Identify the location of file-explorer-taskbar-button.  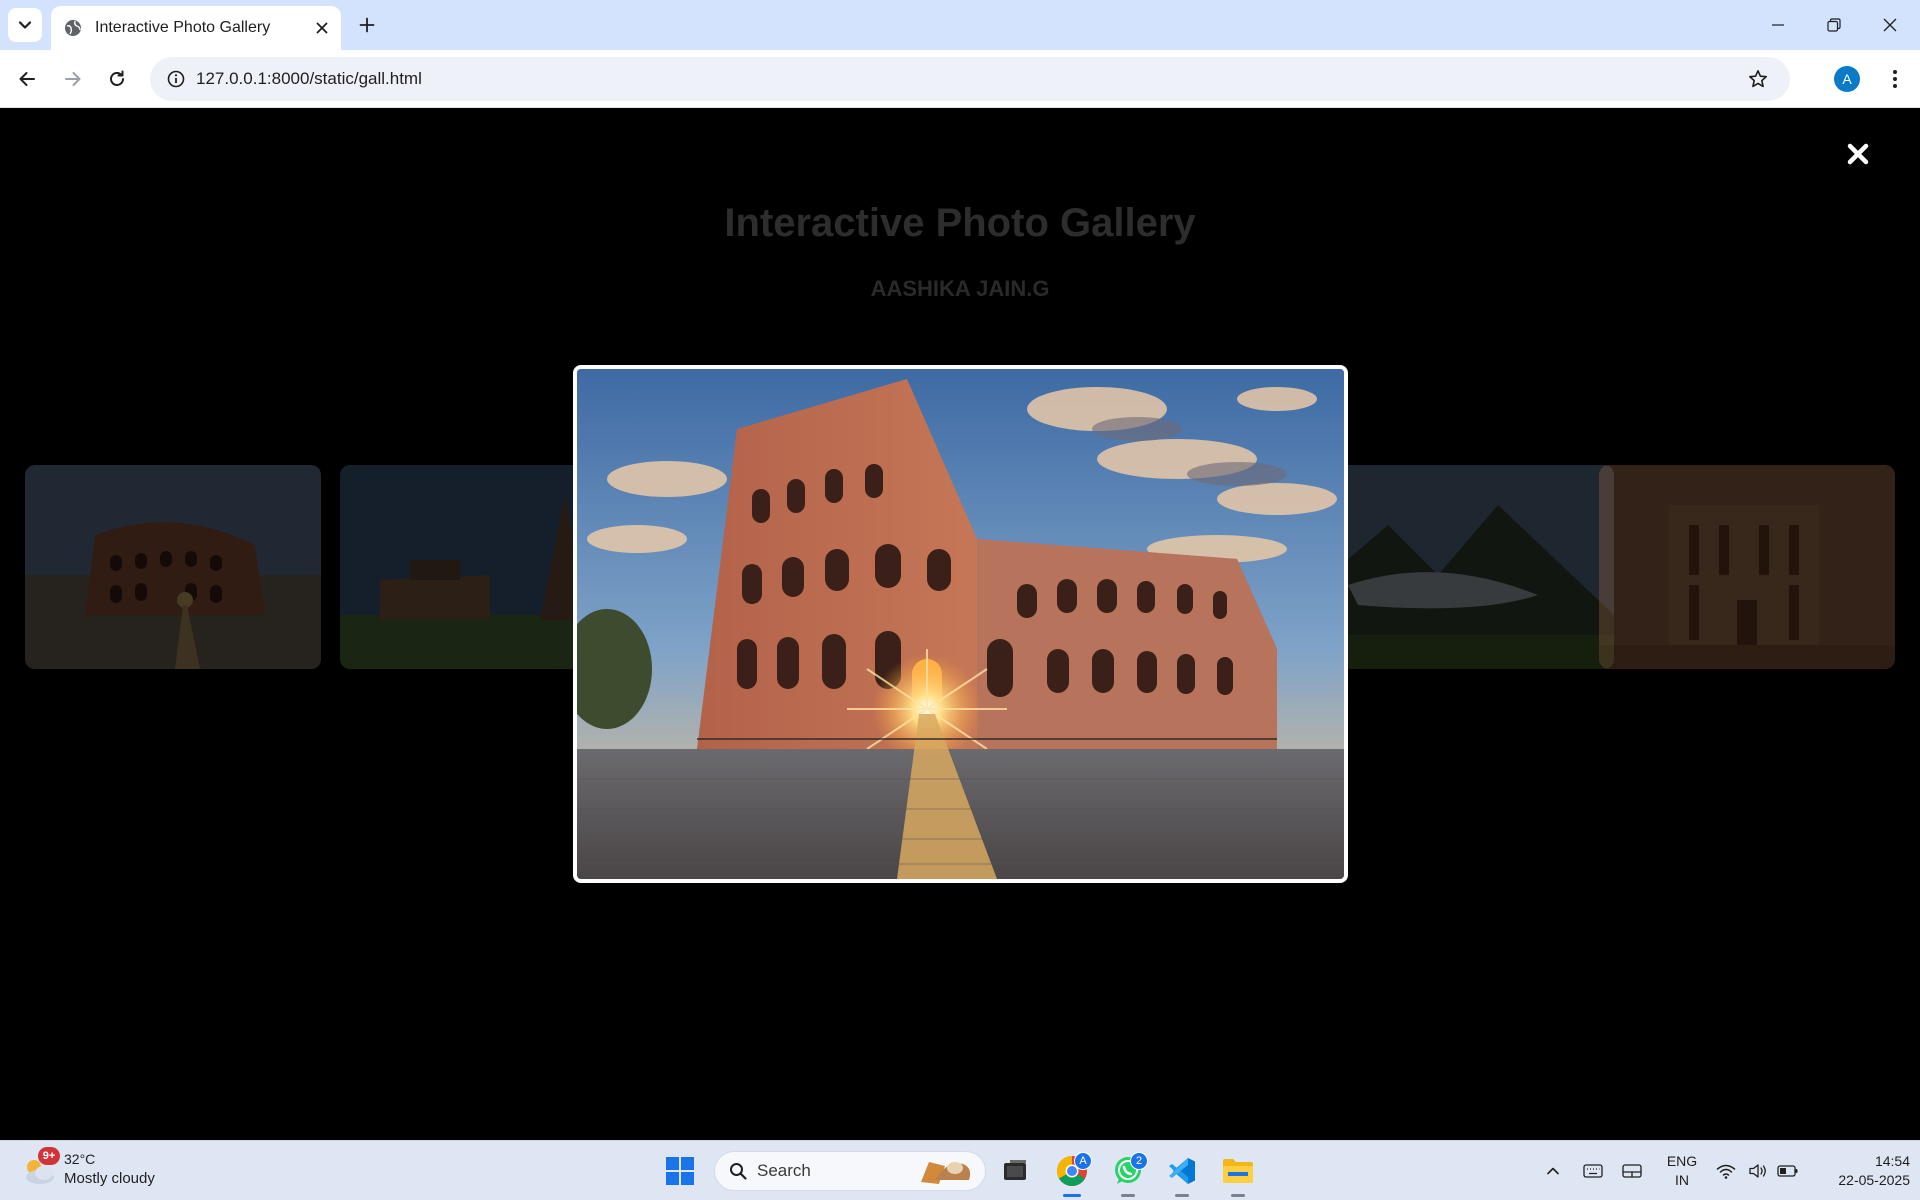
(1238, 1174).